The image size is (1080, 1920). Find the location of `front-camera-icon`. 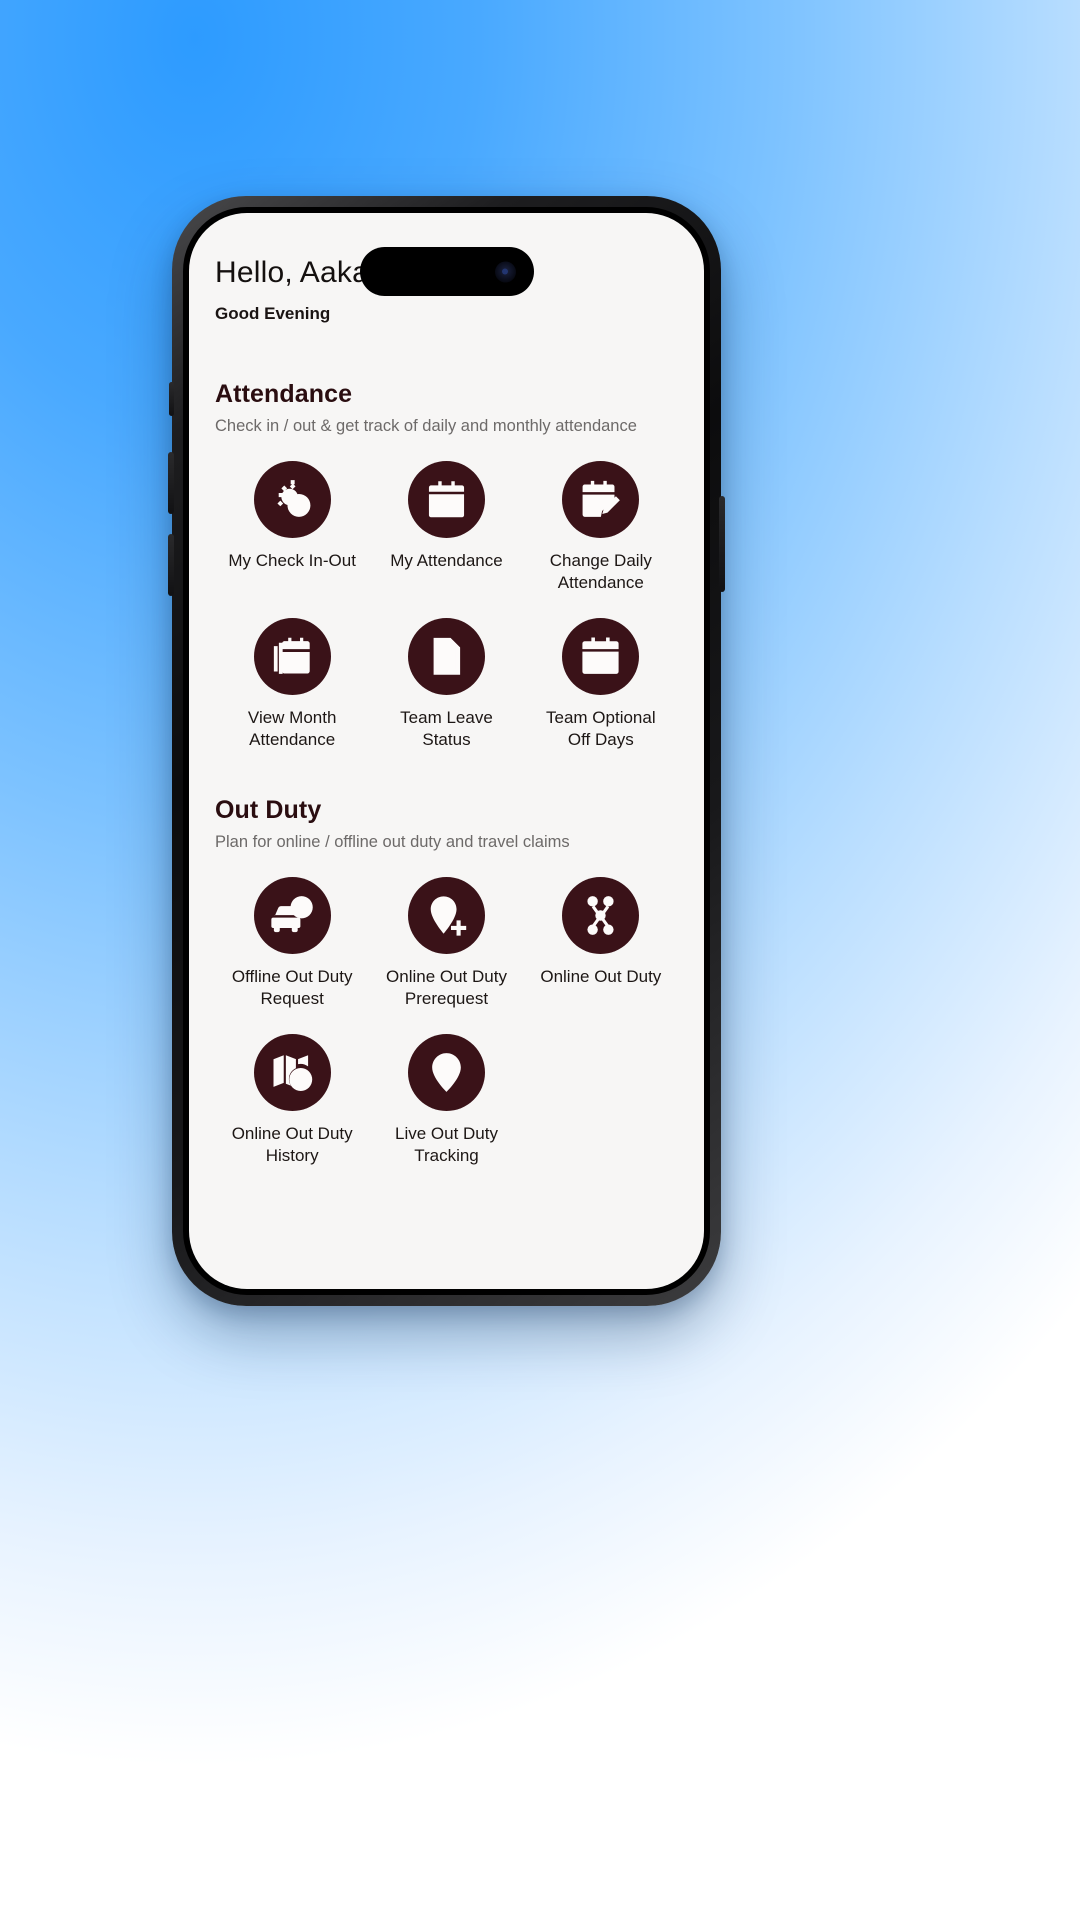

front-camera-icon is located at coordinates (505, 271).